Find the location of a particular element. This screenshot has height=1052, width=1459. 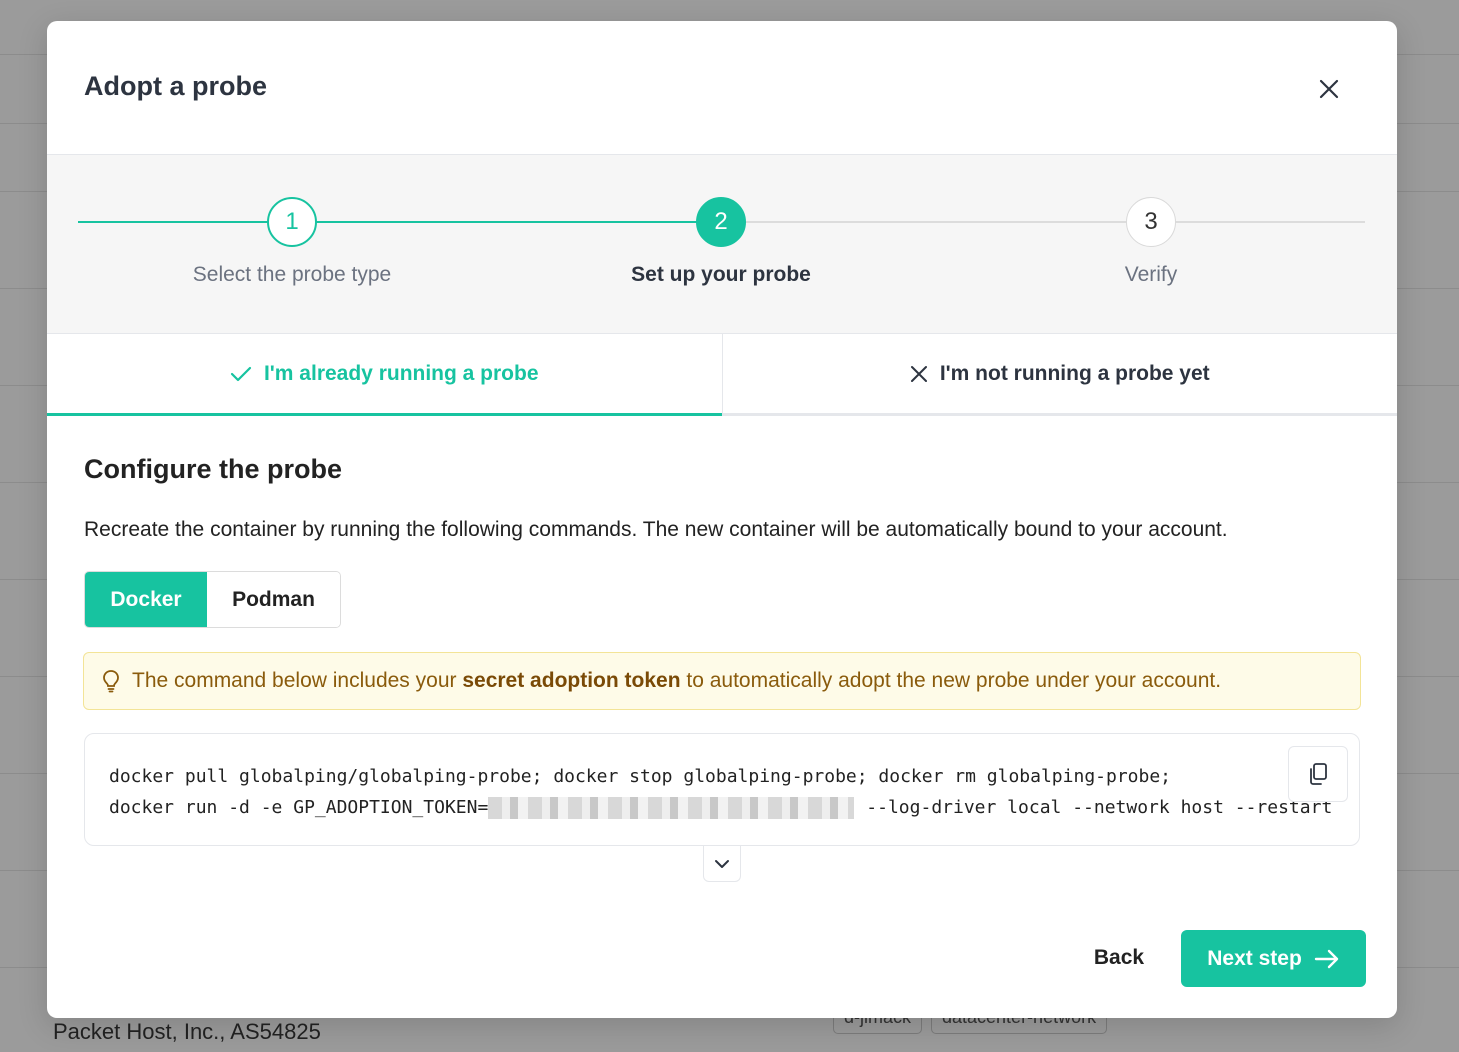

step-1-indicator: 1 is located at coordinates (292, 222).